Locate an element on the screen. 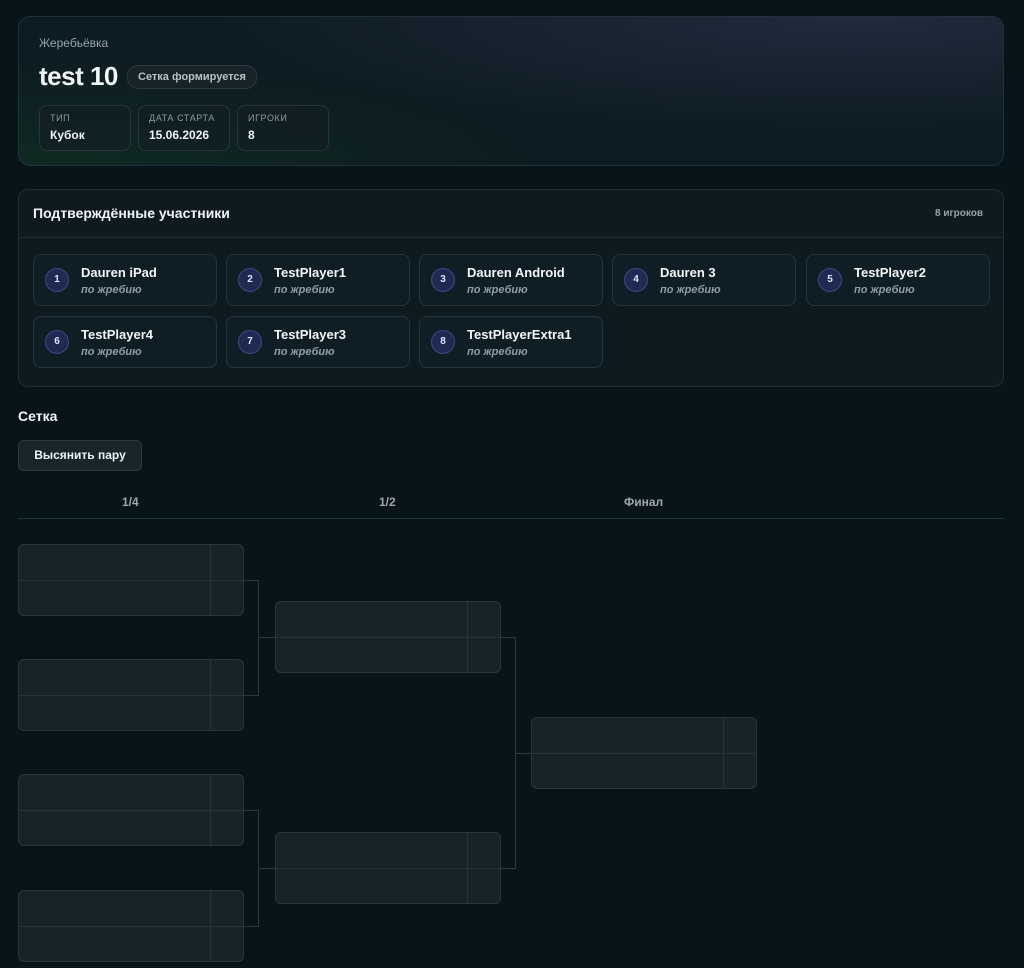 The height and width of the screenshot is (968, 1024). participant-name: TestPlayerExtra1 is located at coordinates (519, 334).